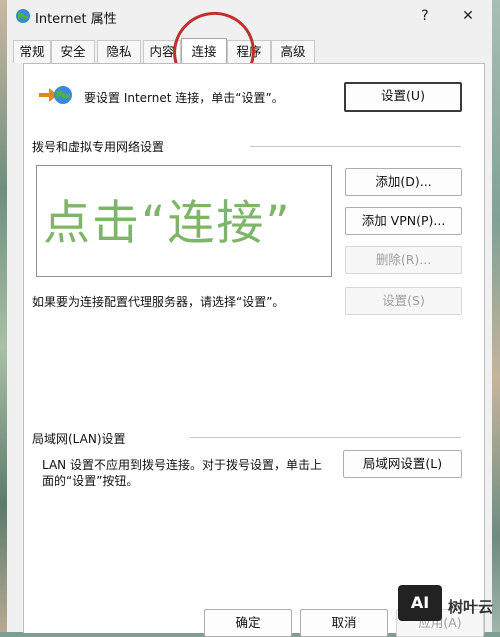 This screenshot has height=637, width=500. Describe the element at coordinates (344, 623) in the screenshot. I see `cancel-button: 取消` at that location.